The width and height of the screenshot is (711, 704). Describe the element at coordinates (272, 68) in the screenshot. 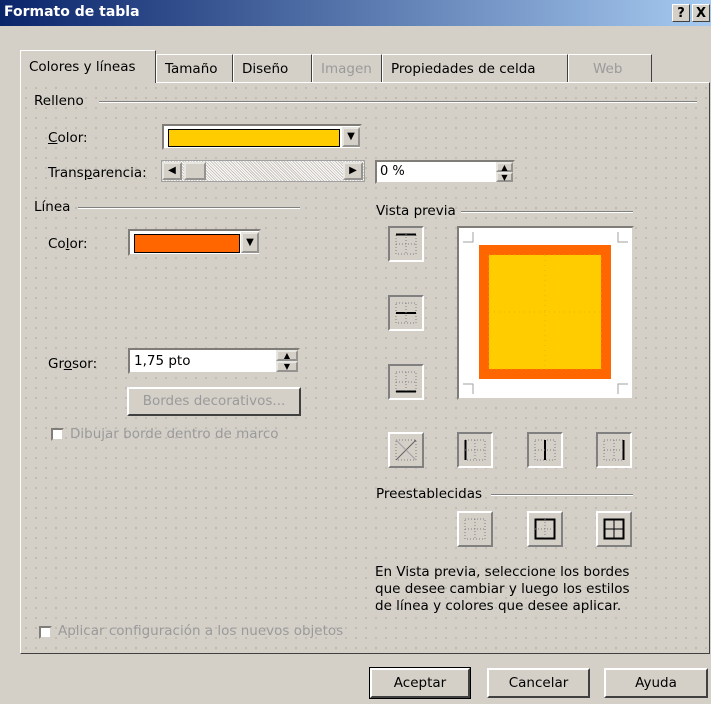

I see `tab-diseno: Diseño` at that location.